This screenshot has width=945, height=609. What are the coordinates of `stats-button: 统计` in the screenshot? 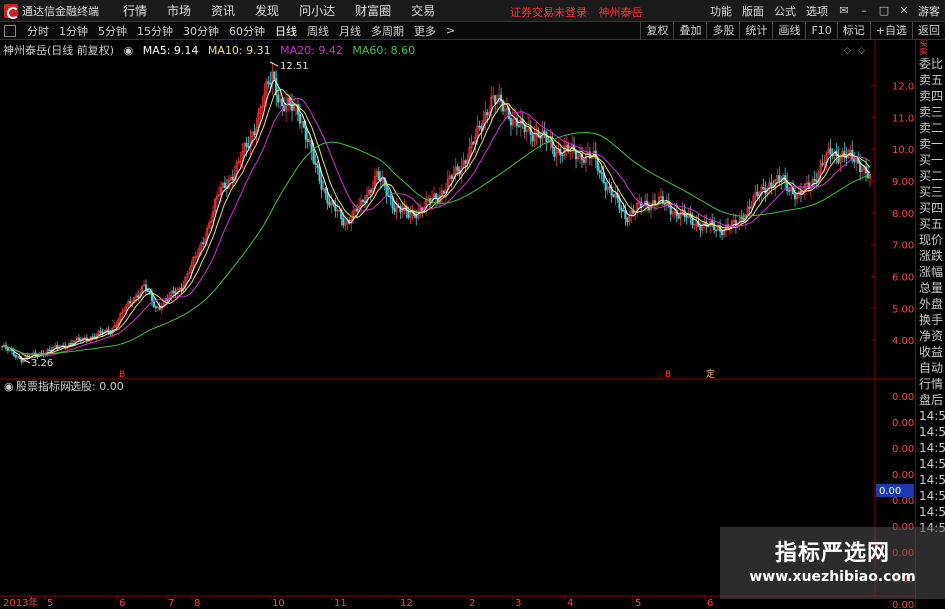 It's located at (755, 31).